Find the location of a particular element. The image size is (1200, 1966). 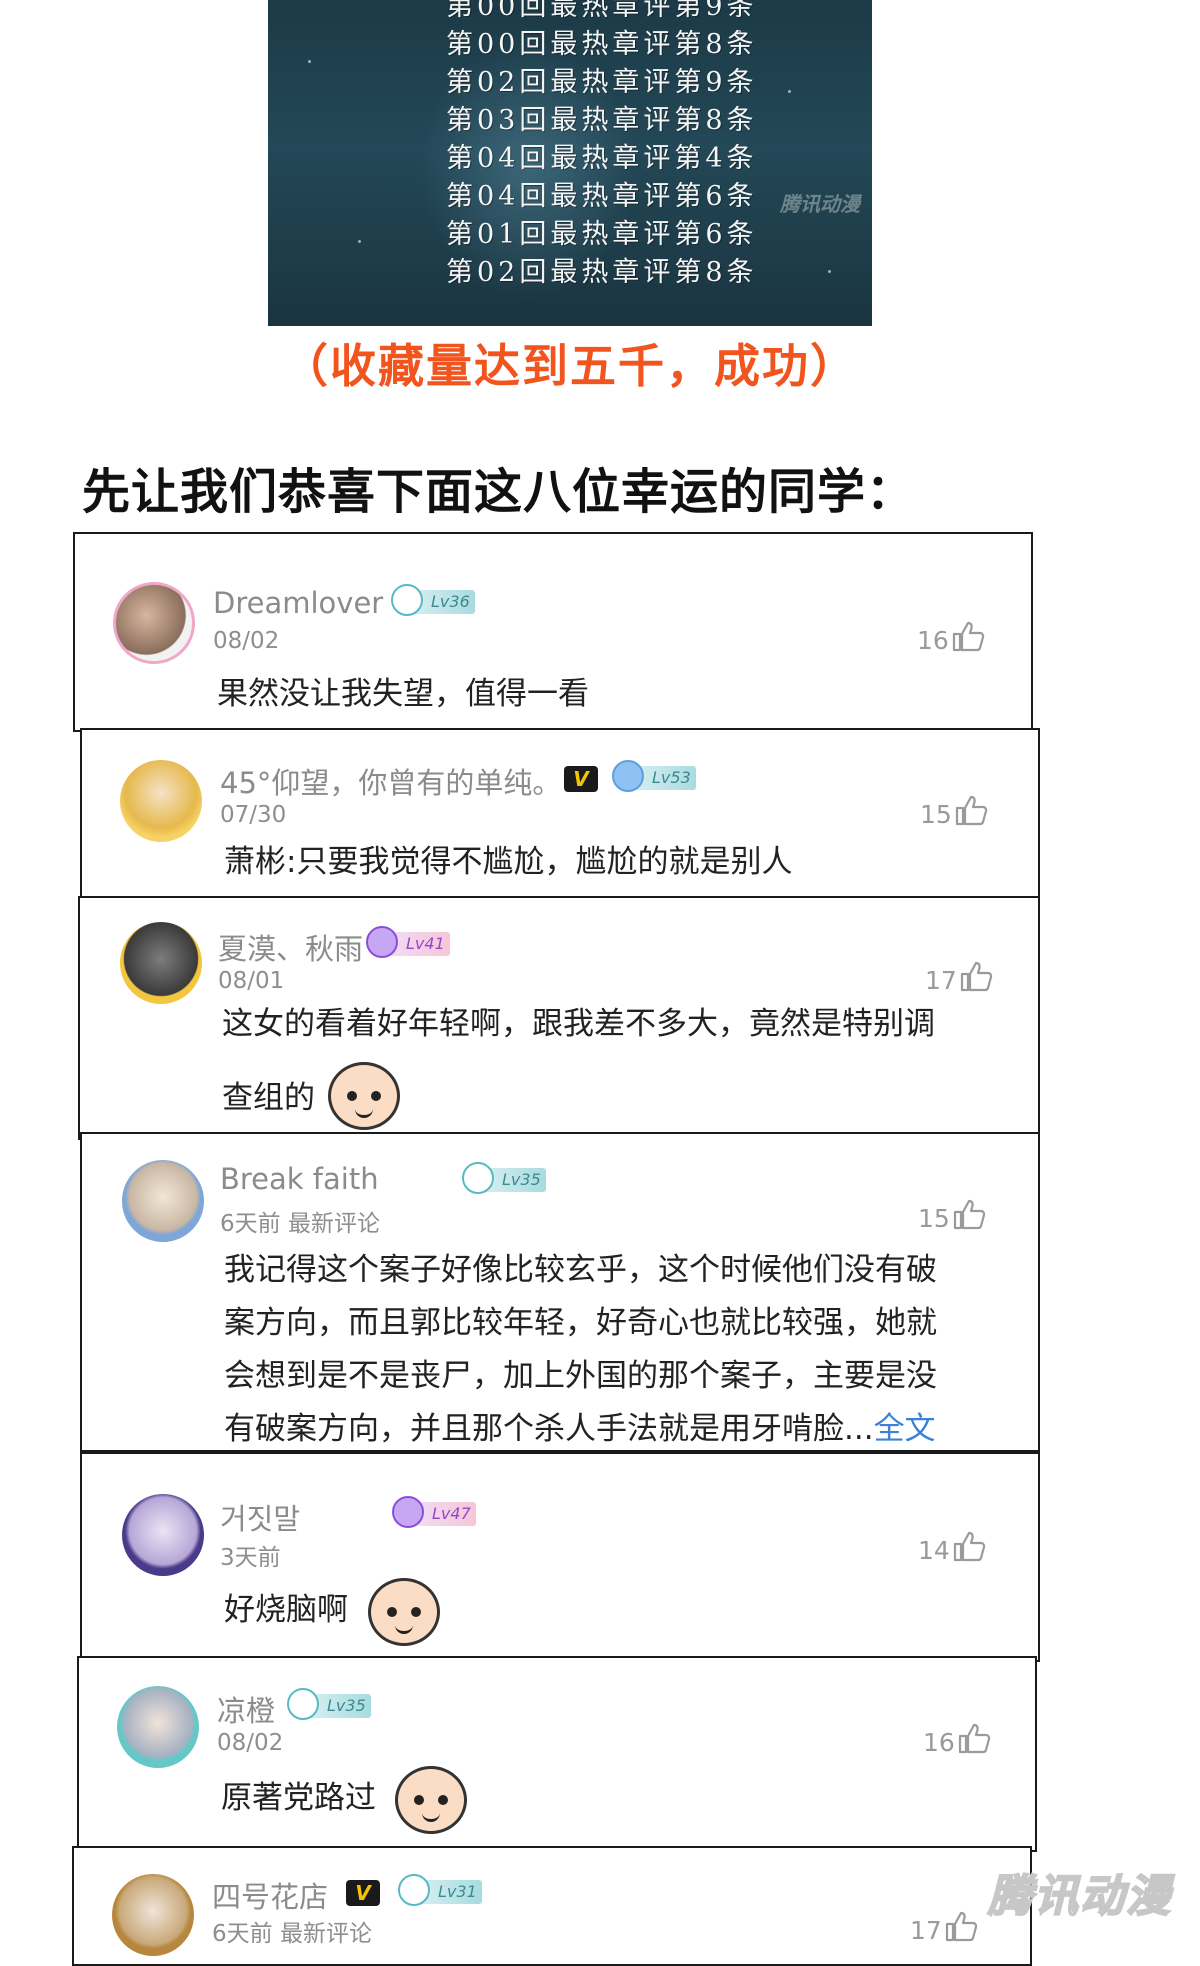

comment-text: 果然没让我失望，值得一看 is located at coordinates (403, 694).